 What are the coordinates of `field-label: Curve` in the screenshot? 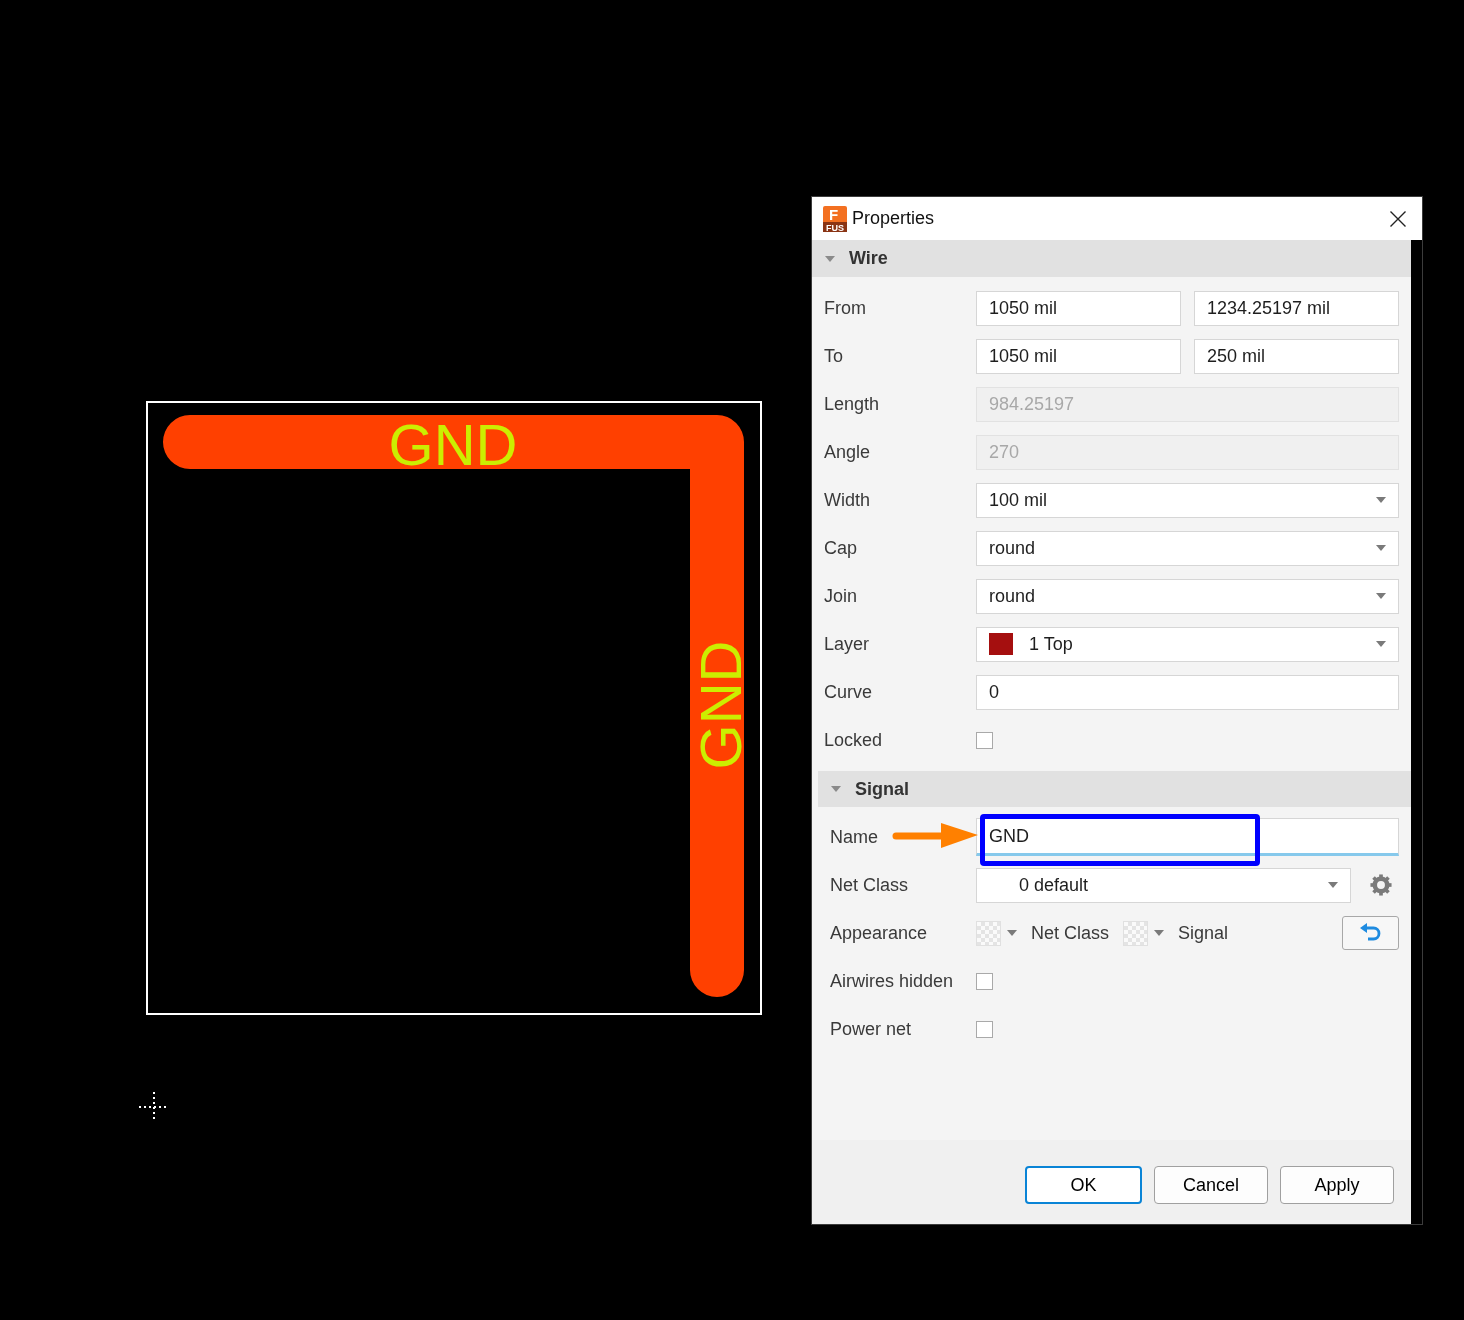 It's located at (848, 692).